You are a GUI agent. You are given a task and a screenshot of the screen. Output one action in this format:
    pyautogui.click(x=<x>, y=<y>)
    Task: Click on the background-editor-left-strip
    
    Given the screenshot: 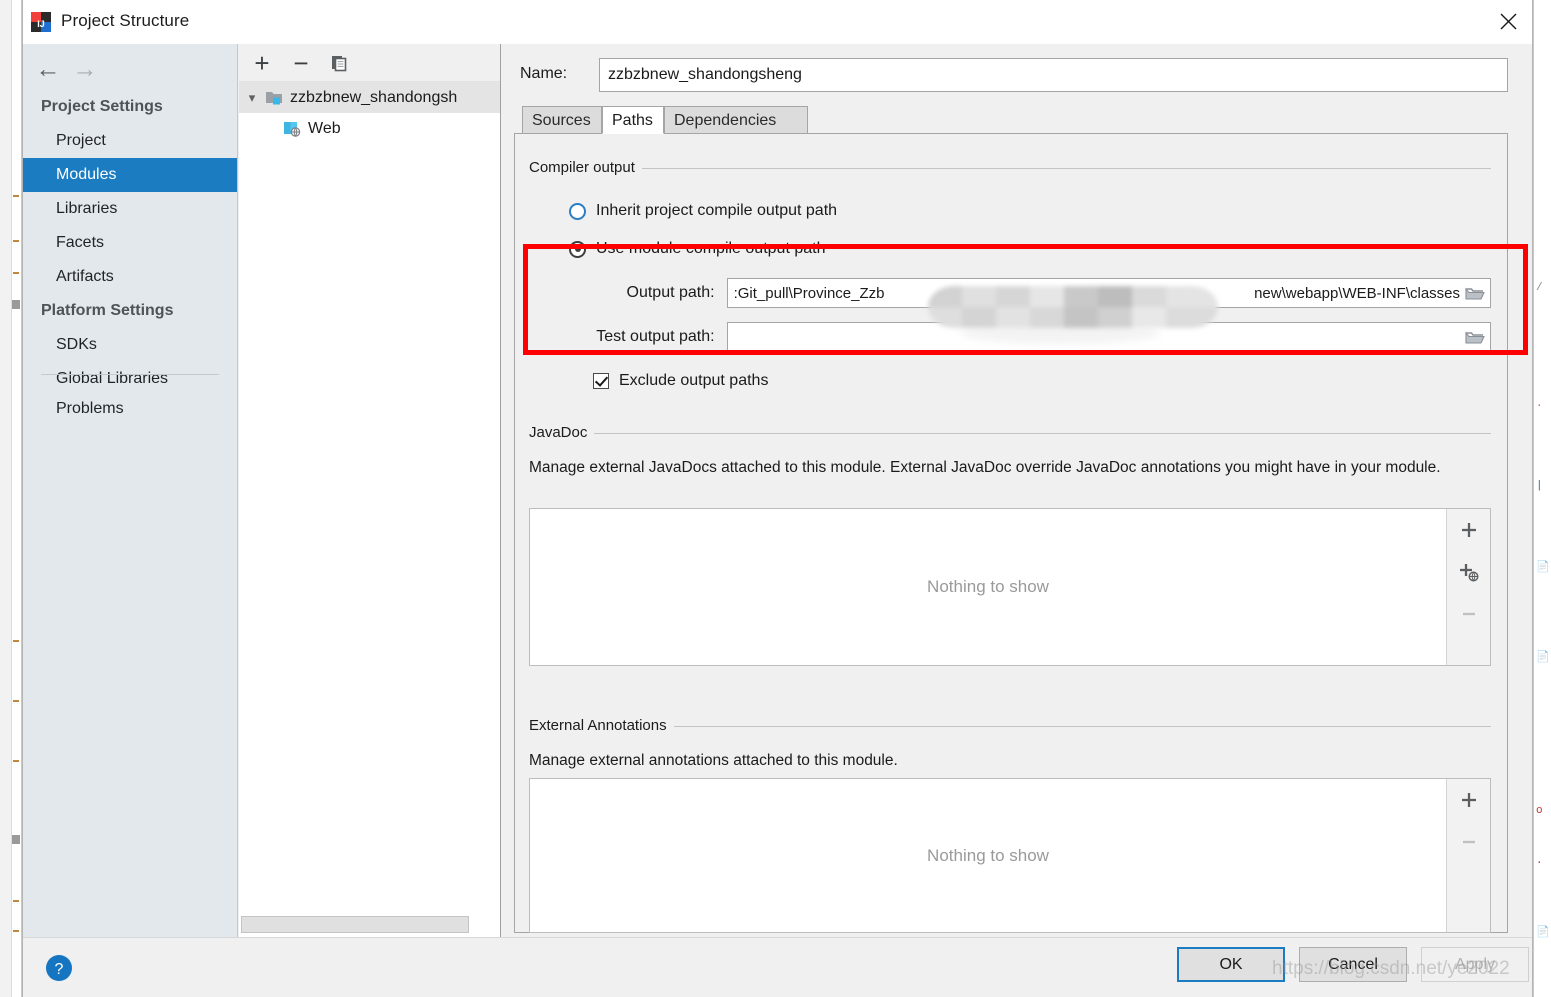 What is the action you would take?
    pyautogui.click(x=11, y=498)
    